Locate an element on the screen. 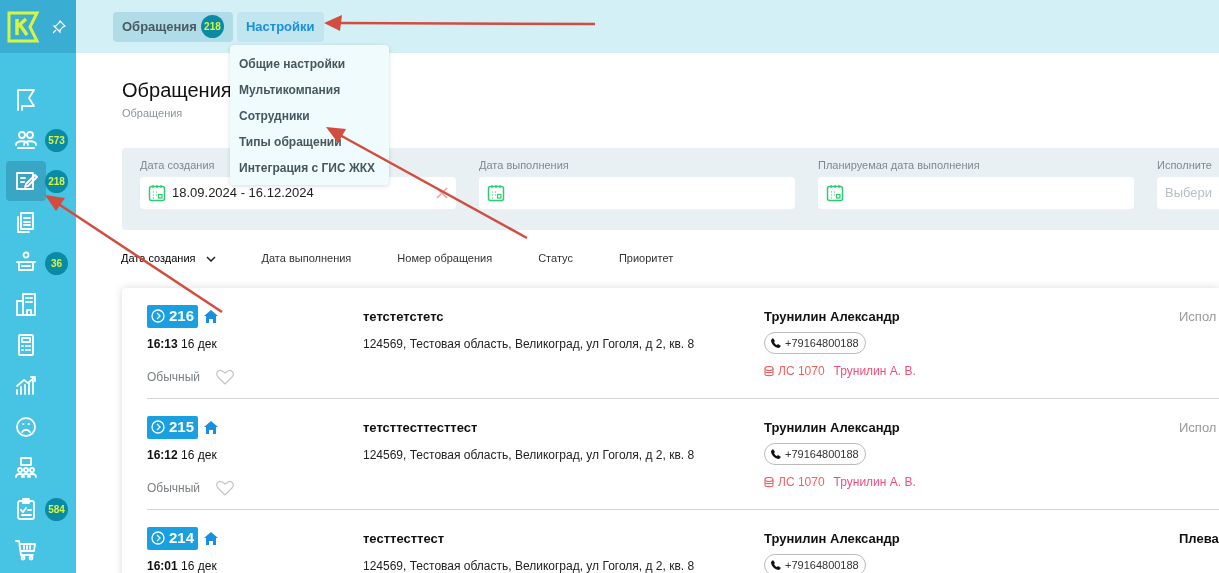 This screenshot has width=1219, height=573. assignee: Плева is located at coordinates (1199, 538).